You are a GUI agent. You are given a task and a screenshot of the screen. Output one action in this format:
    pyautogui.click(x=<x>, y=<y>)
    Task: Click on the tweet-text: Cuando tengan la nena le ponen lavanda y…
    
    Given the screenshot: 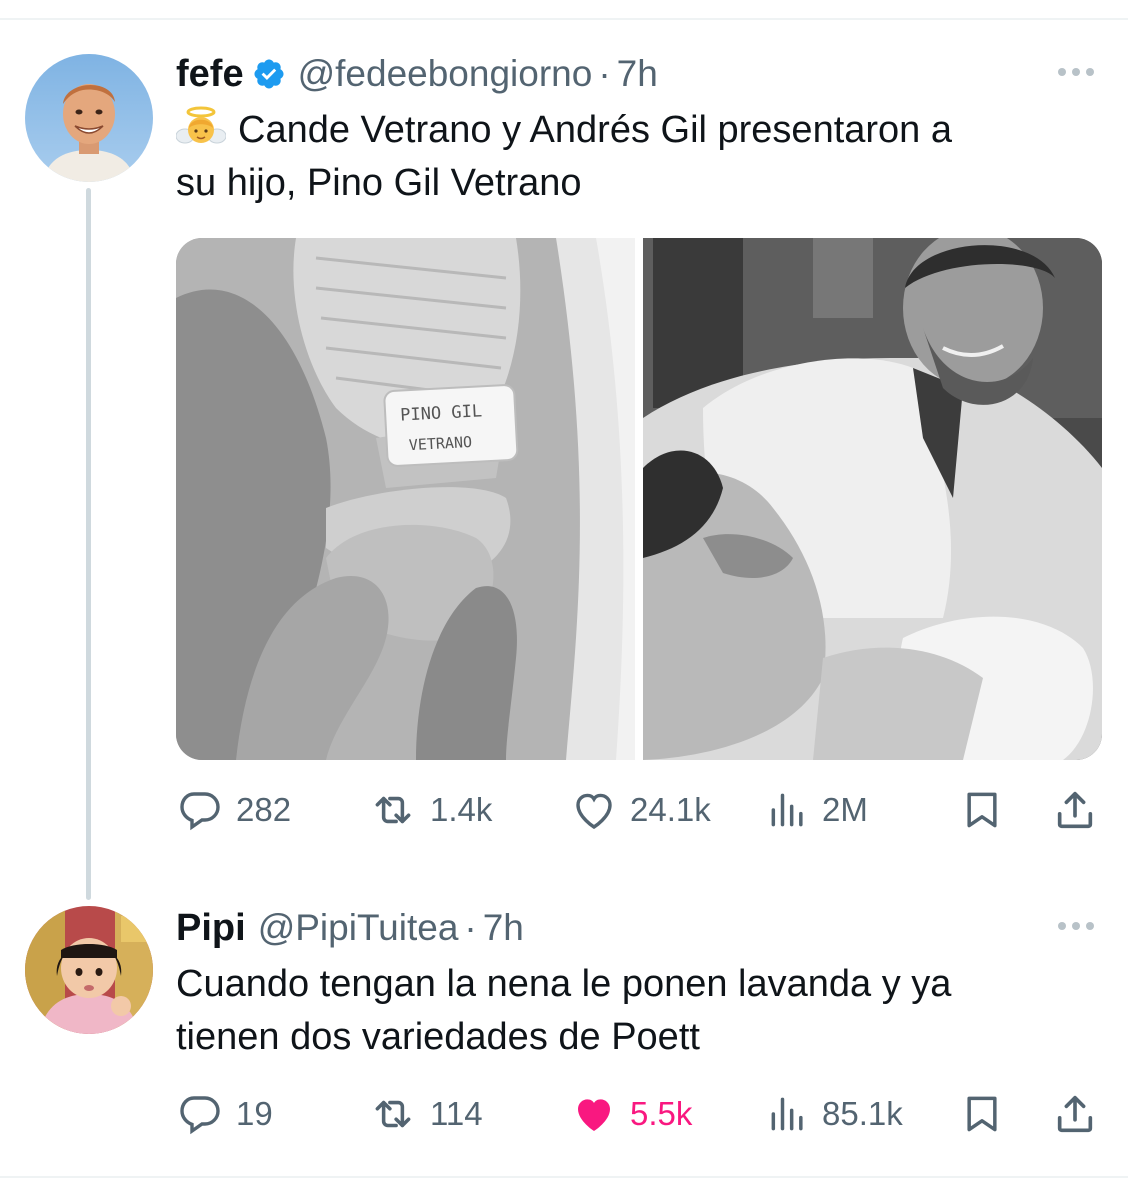 What is the action you would take?
    pyautogui.click(x=636, y=1011)
    